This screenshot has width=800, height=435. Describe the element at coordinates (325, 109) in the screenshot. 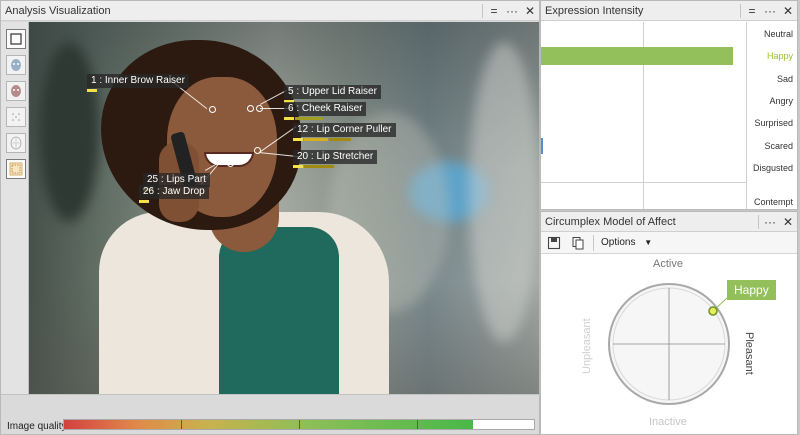

I see `au-label: 6 : Cheek Raiser` at that location.